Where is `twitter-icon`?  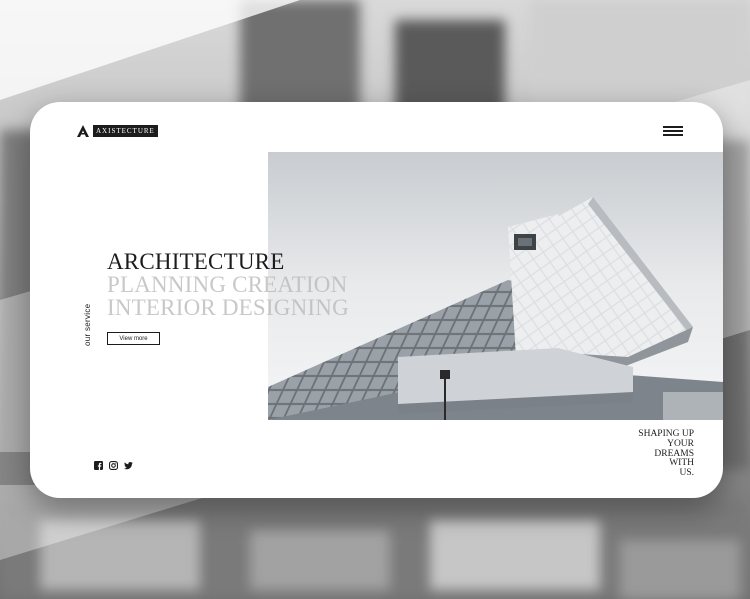 twitter-icon is located at coordinates (128, 465).